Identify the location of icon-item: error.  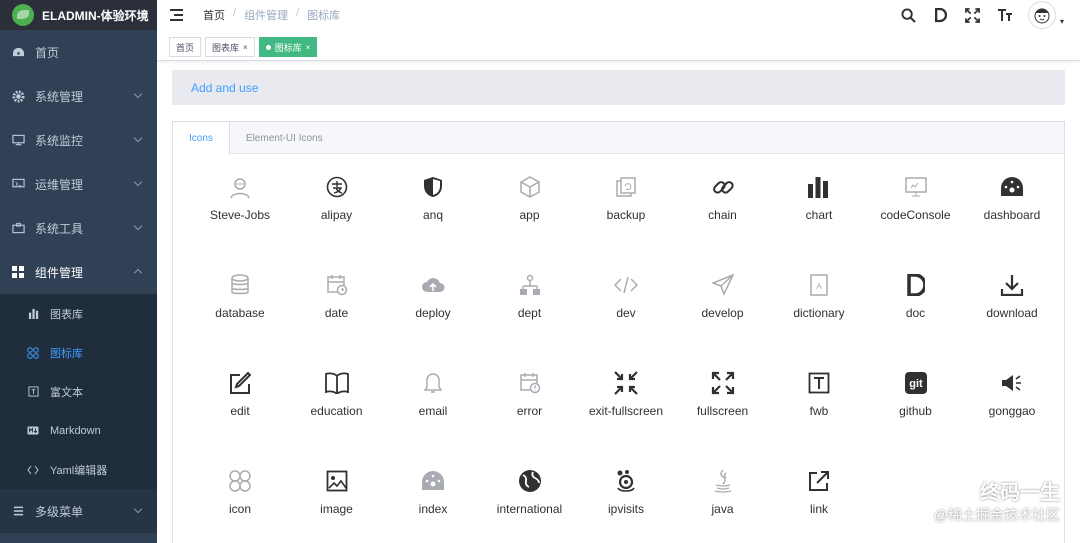
(530, 419).